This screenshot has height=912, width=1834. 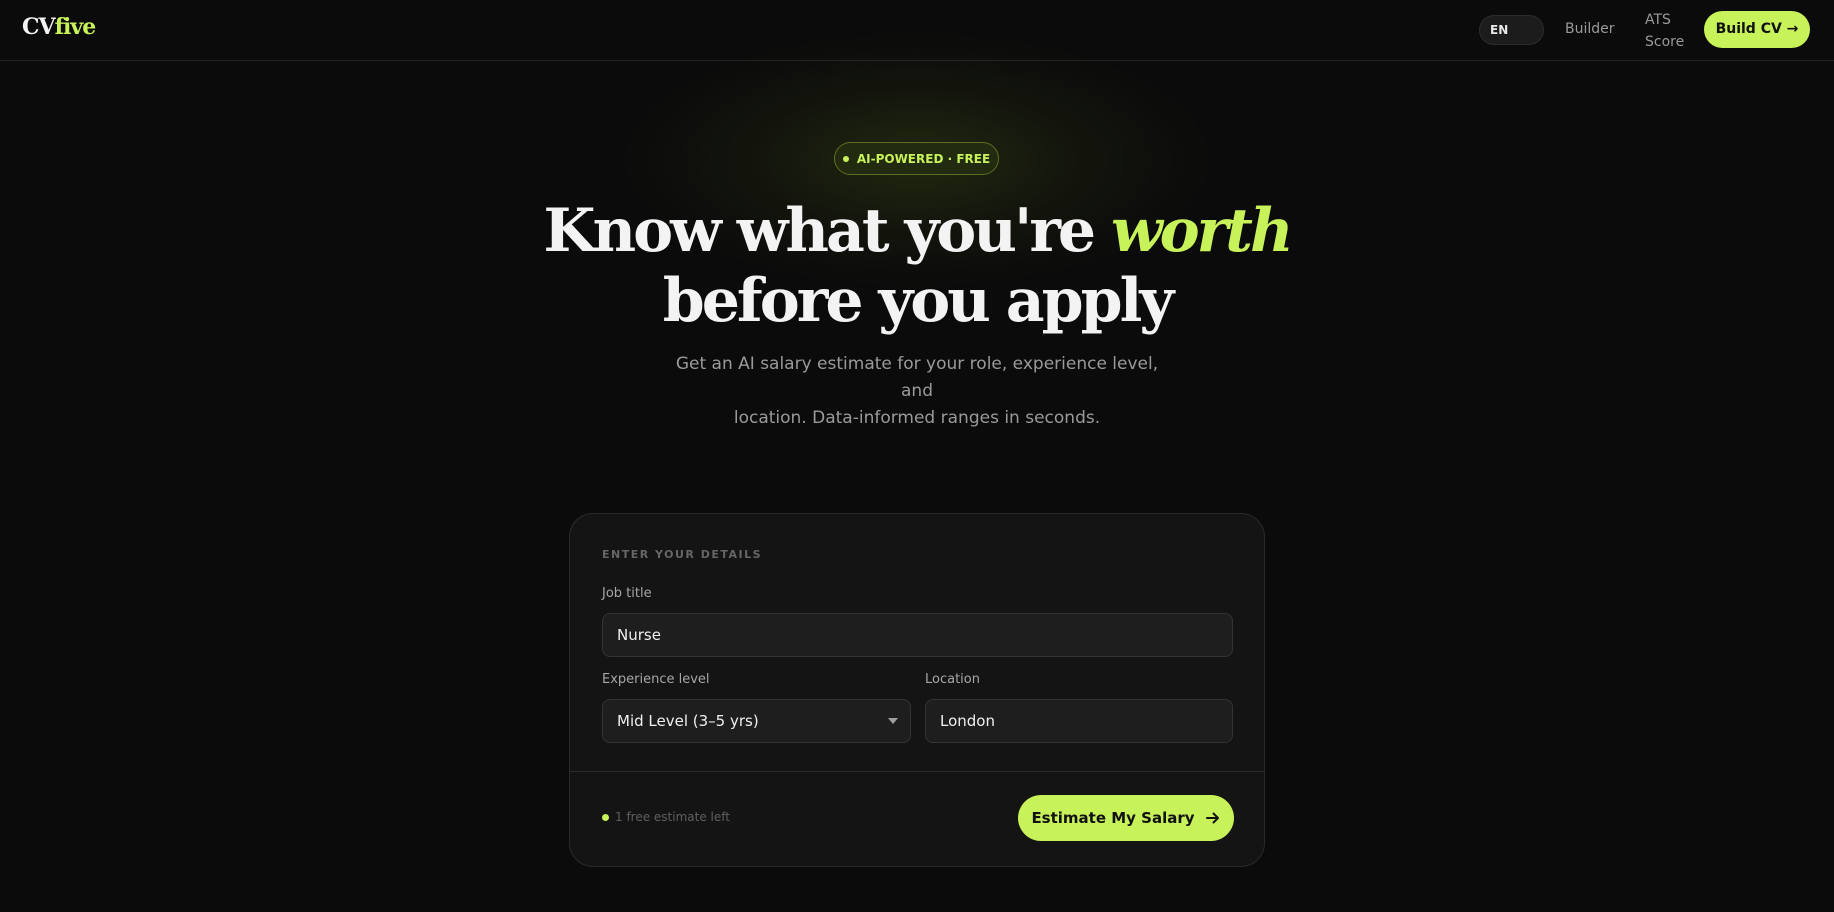 I want to click on hero-heading: Know what you're worth before you apply, so click(x=917, y=266).